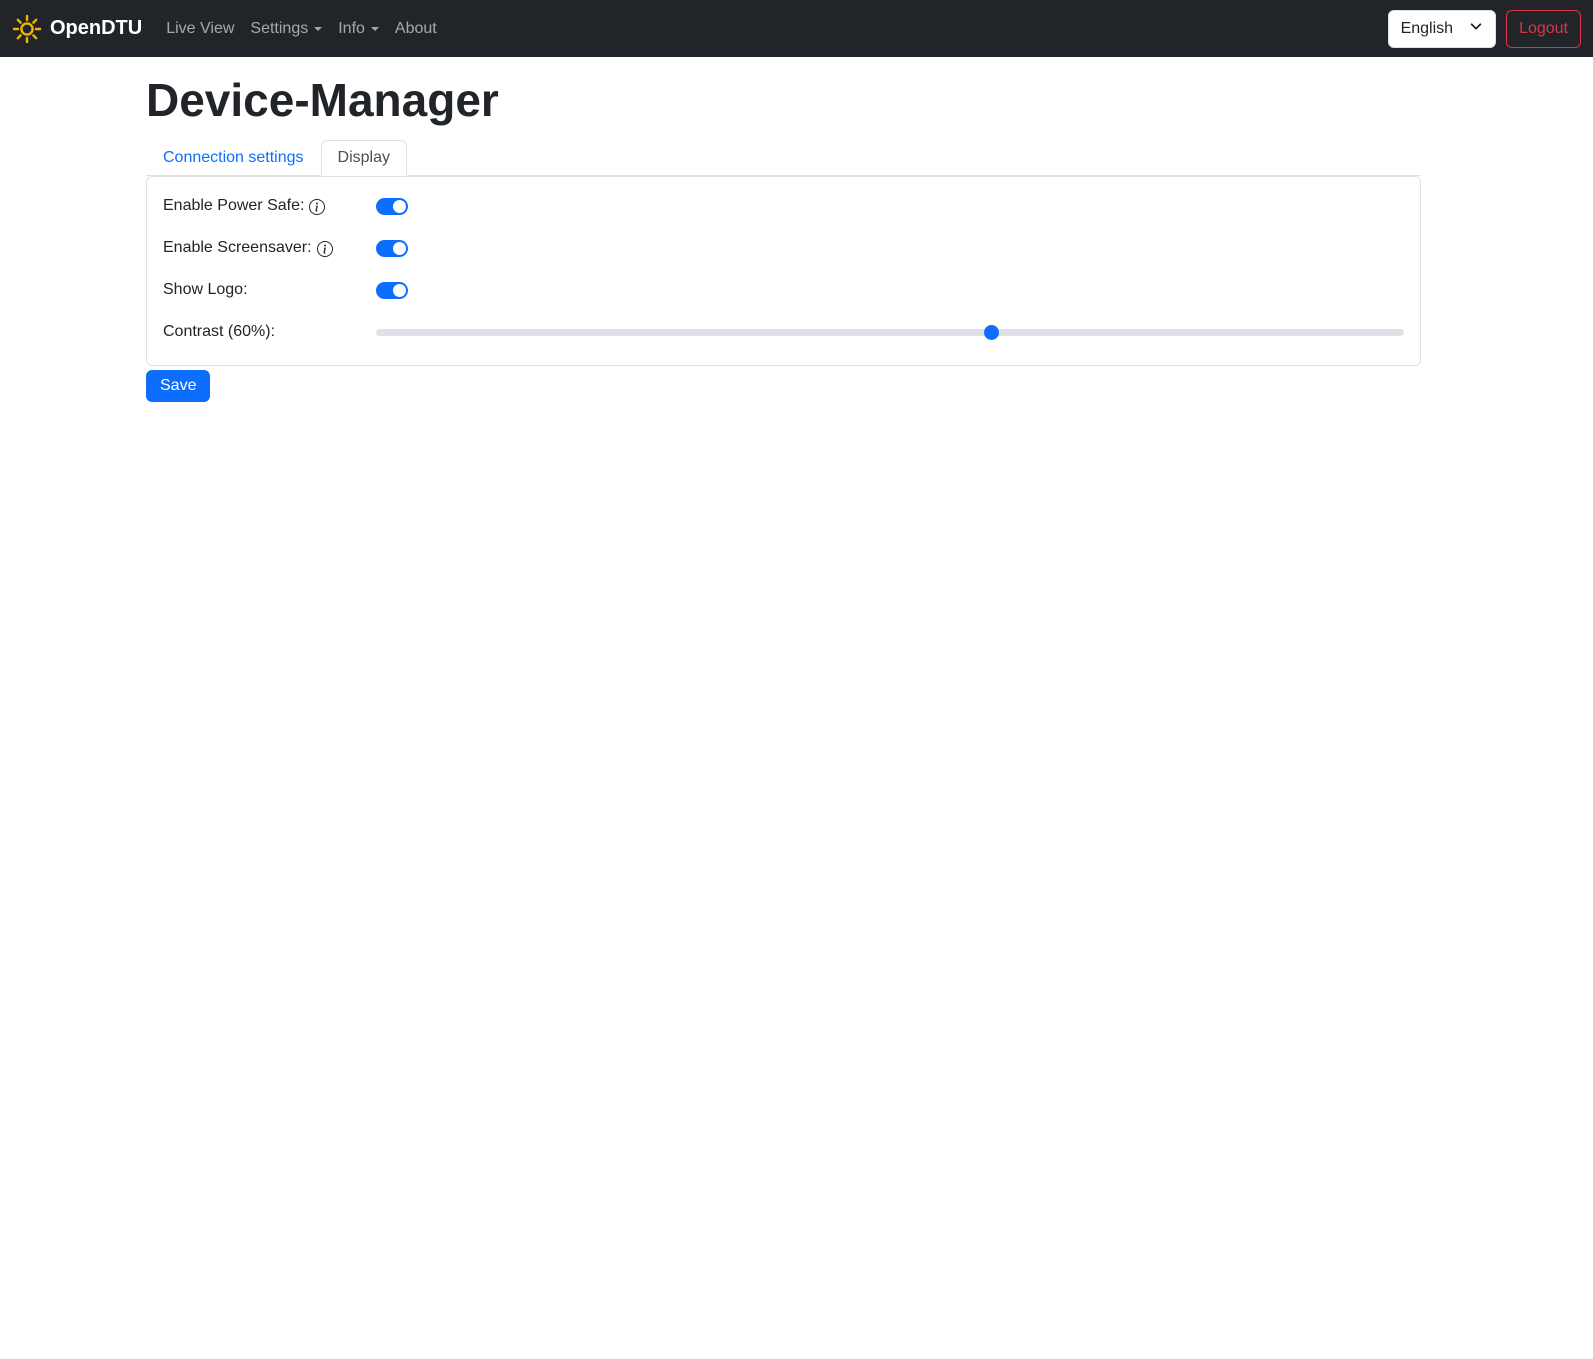 The image size is (1593, 1359). I want to click on row-label: Show Logo:, so click(269, 290).